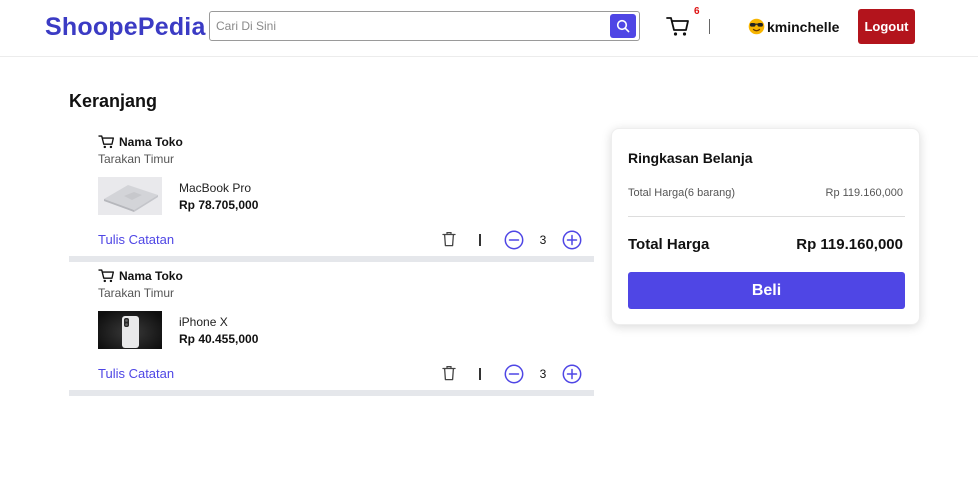  I want to click on cart-button, so click(678, 26).